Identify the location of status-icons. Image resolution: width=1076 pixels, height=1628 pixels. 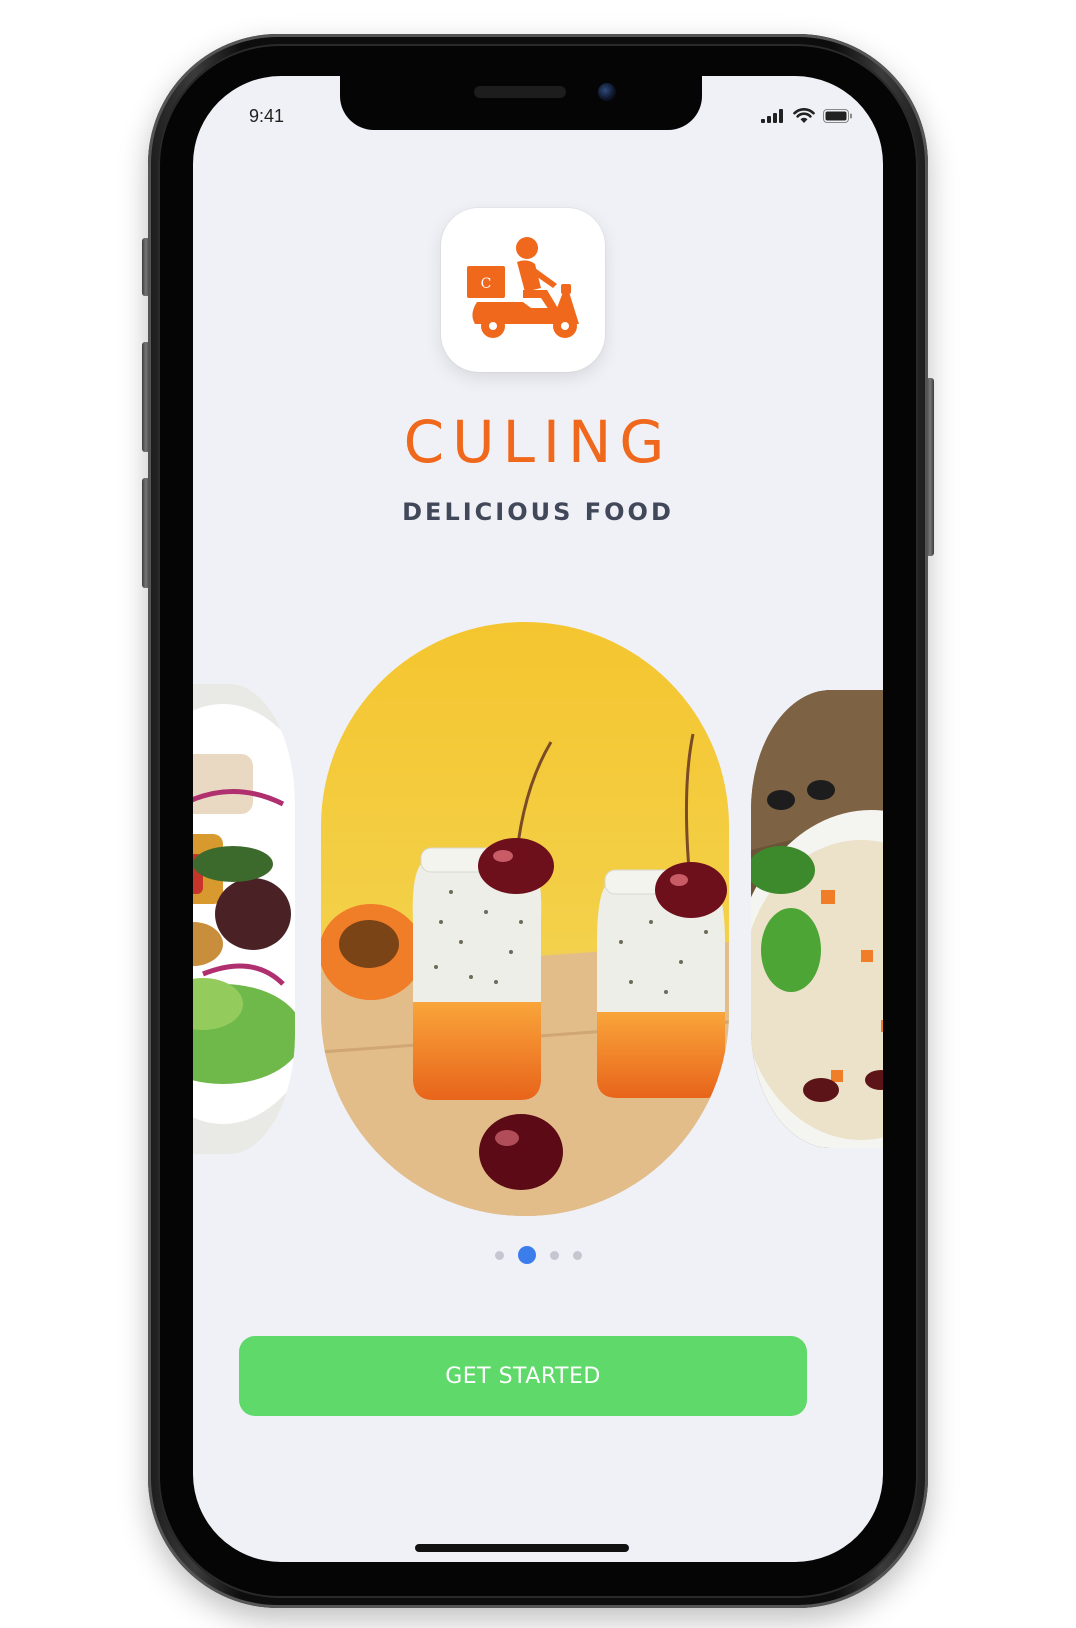
(807, 116).